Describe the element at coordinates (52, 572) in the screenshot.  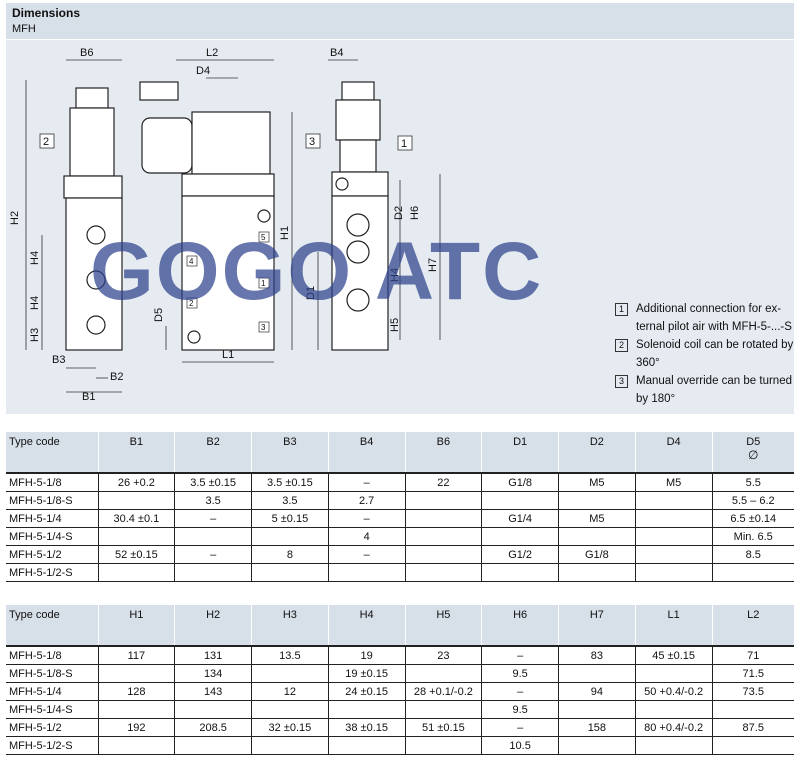
I see `table-cell: MFH-5-1/2-S` at that location.